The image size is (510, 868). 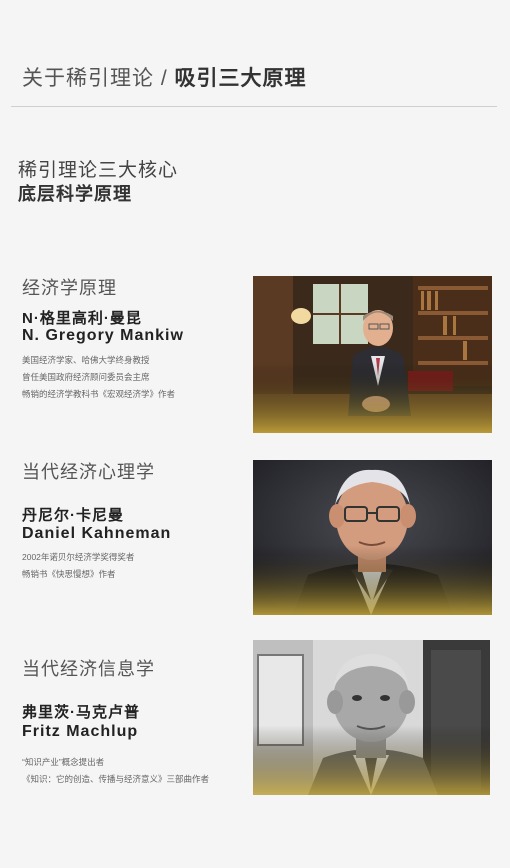 What do you see at coordinates (254, 106) in the screenshot?
I see `header-divider` at bounding box center [254, 106].